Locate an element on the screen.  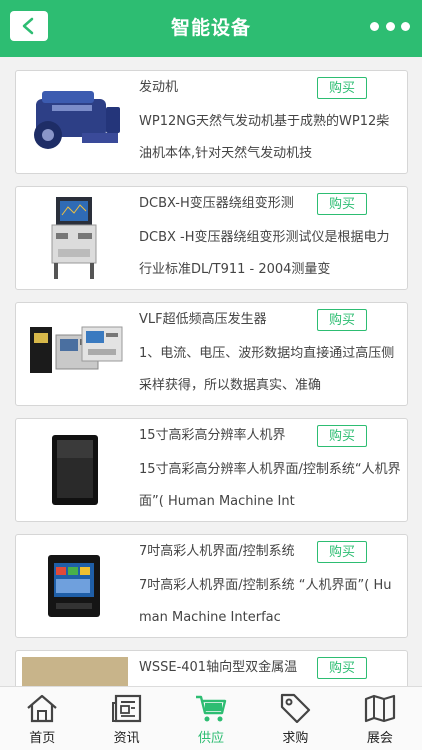
product-image-transformer-tester is located at coordinates (75, 238).